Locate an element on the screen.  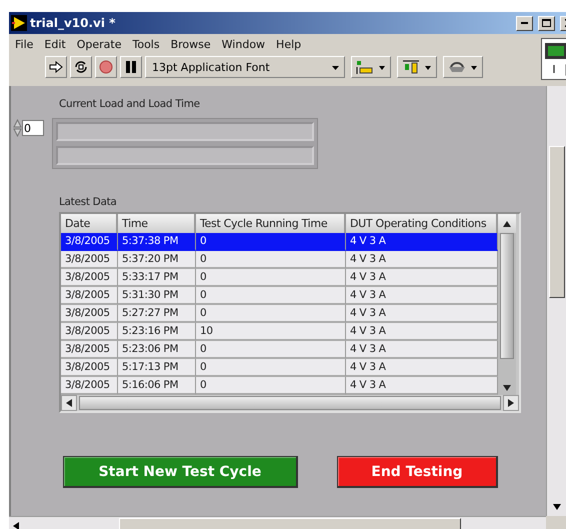
arrow-icon is located at coordinates (56, 67).